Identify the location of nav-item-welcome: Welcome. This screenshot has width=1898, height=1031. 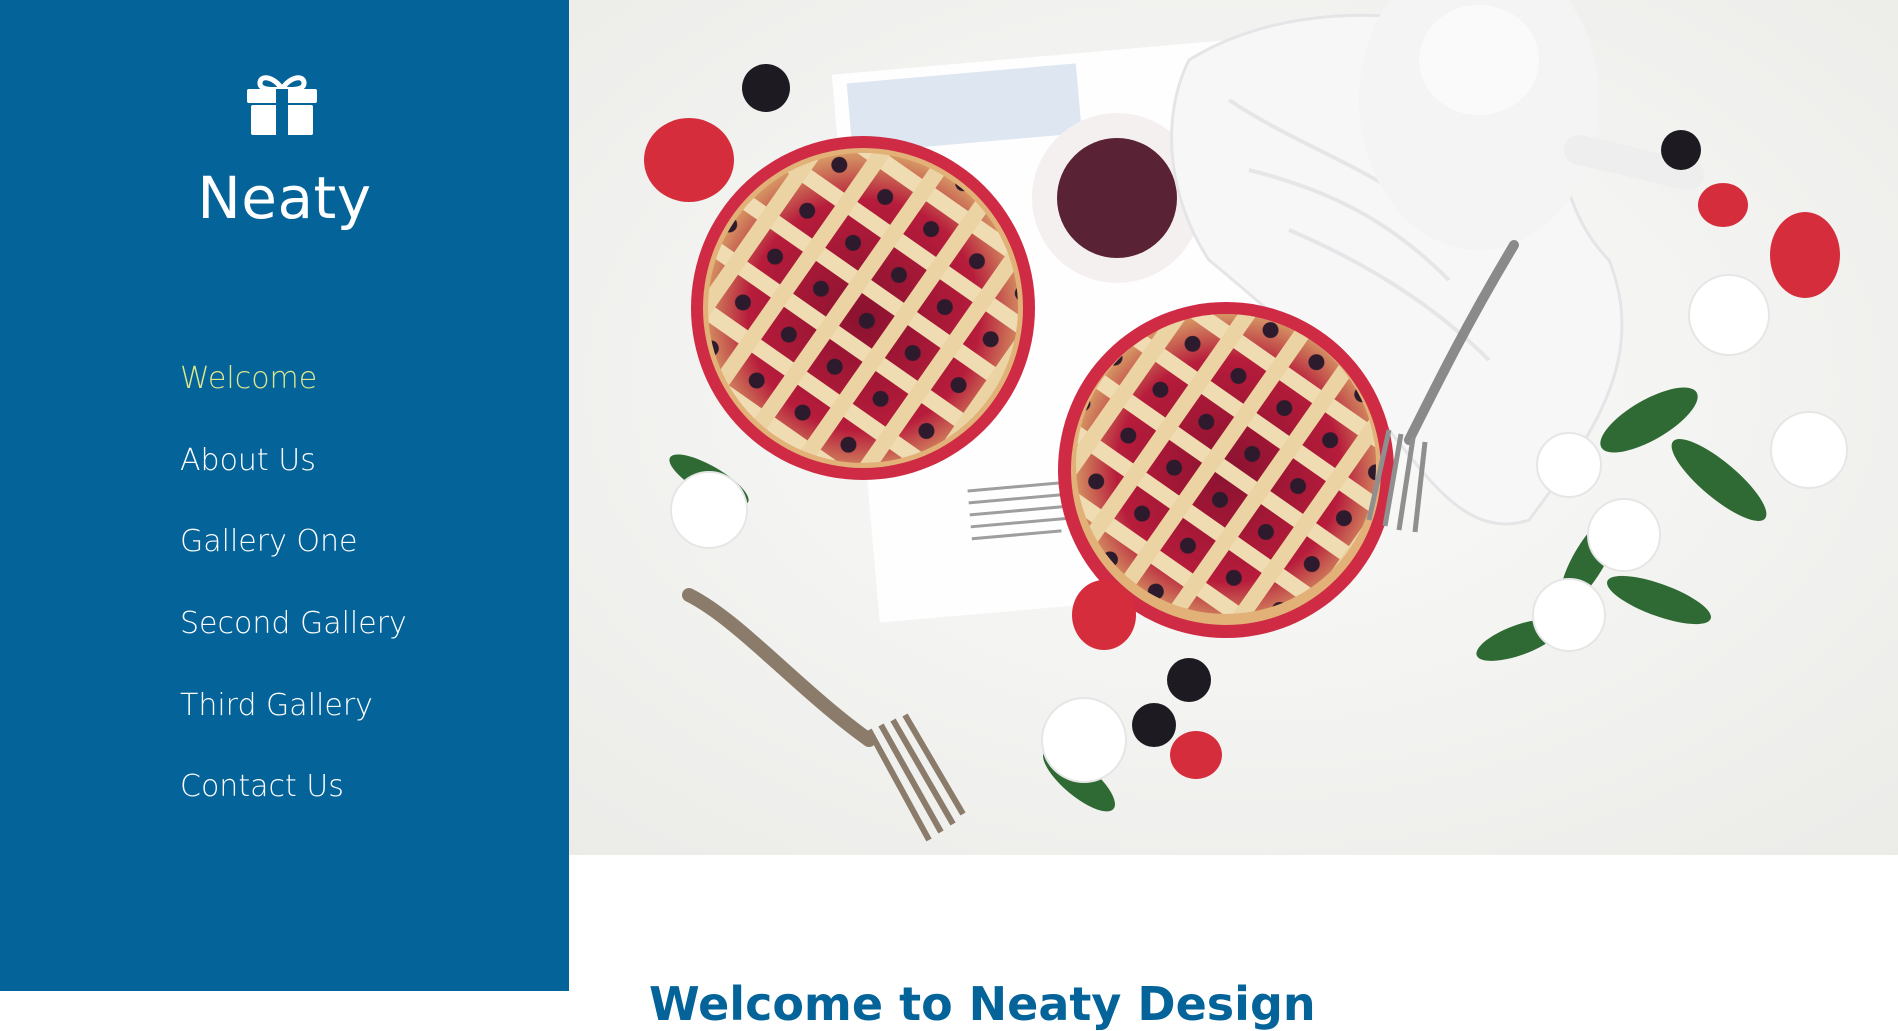
(293, 386).